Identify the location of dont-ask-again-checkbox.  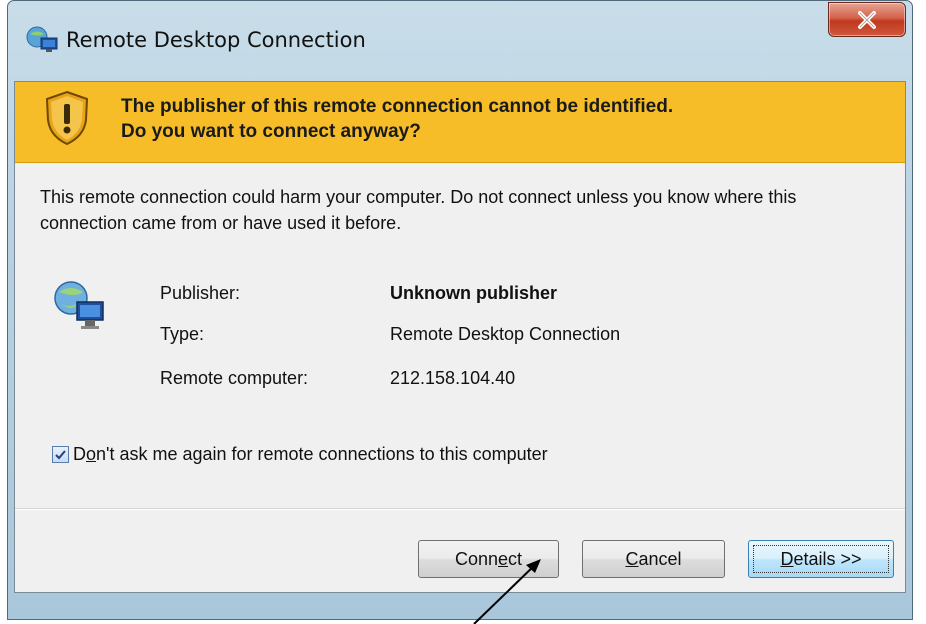
(60, 454).